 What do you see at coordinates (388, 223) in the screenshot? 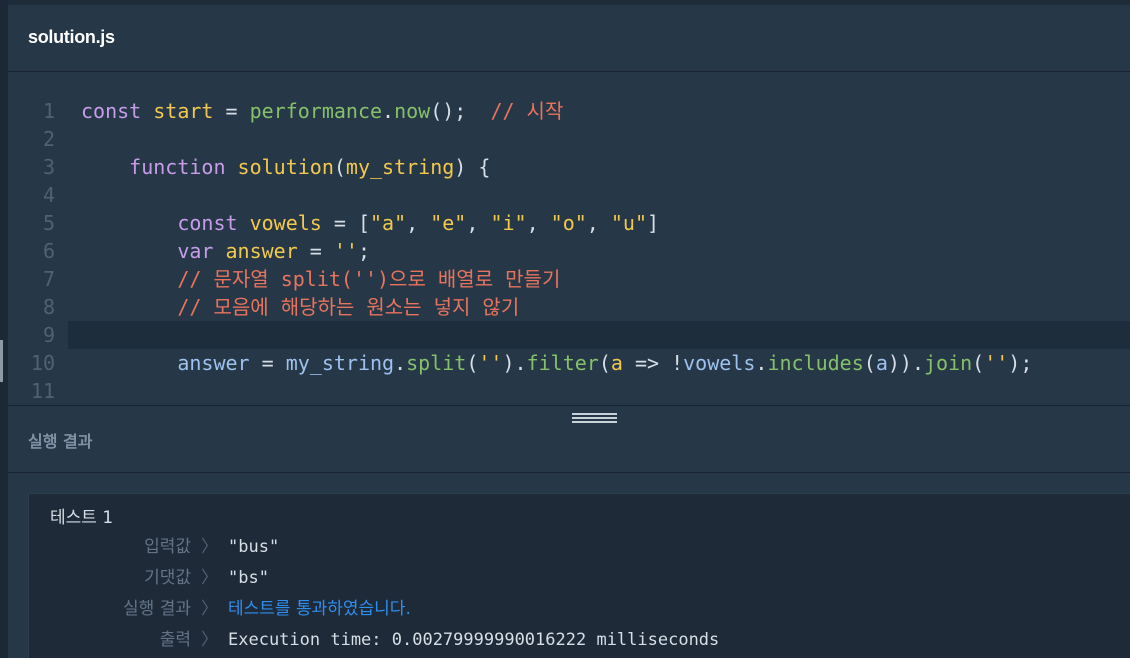
I see `code-token: "a"` at bounding box center [388, 223].